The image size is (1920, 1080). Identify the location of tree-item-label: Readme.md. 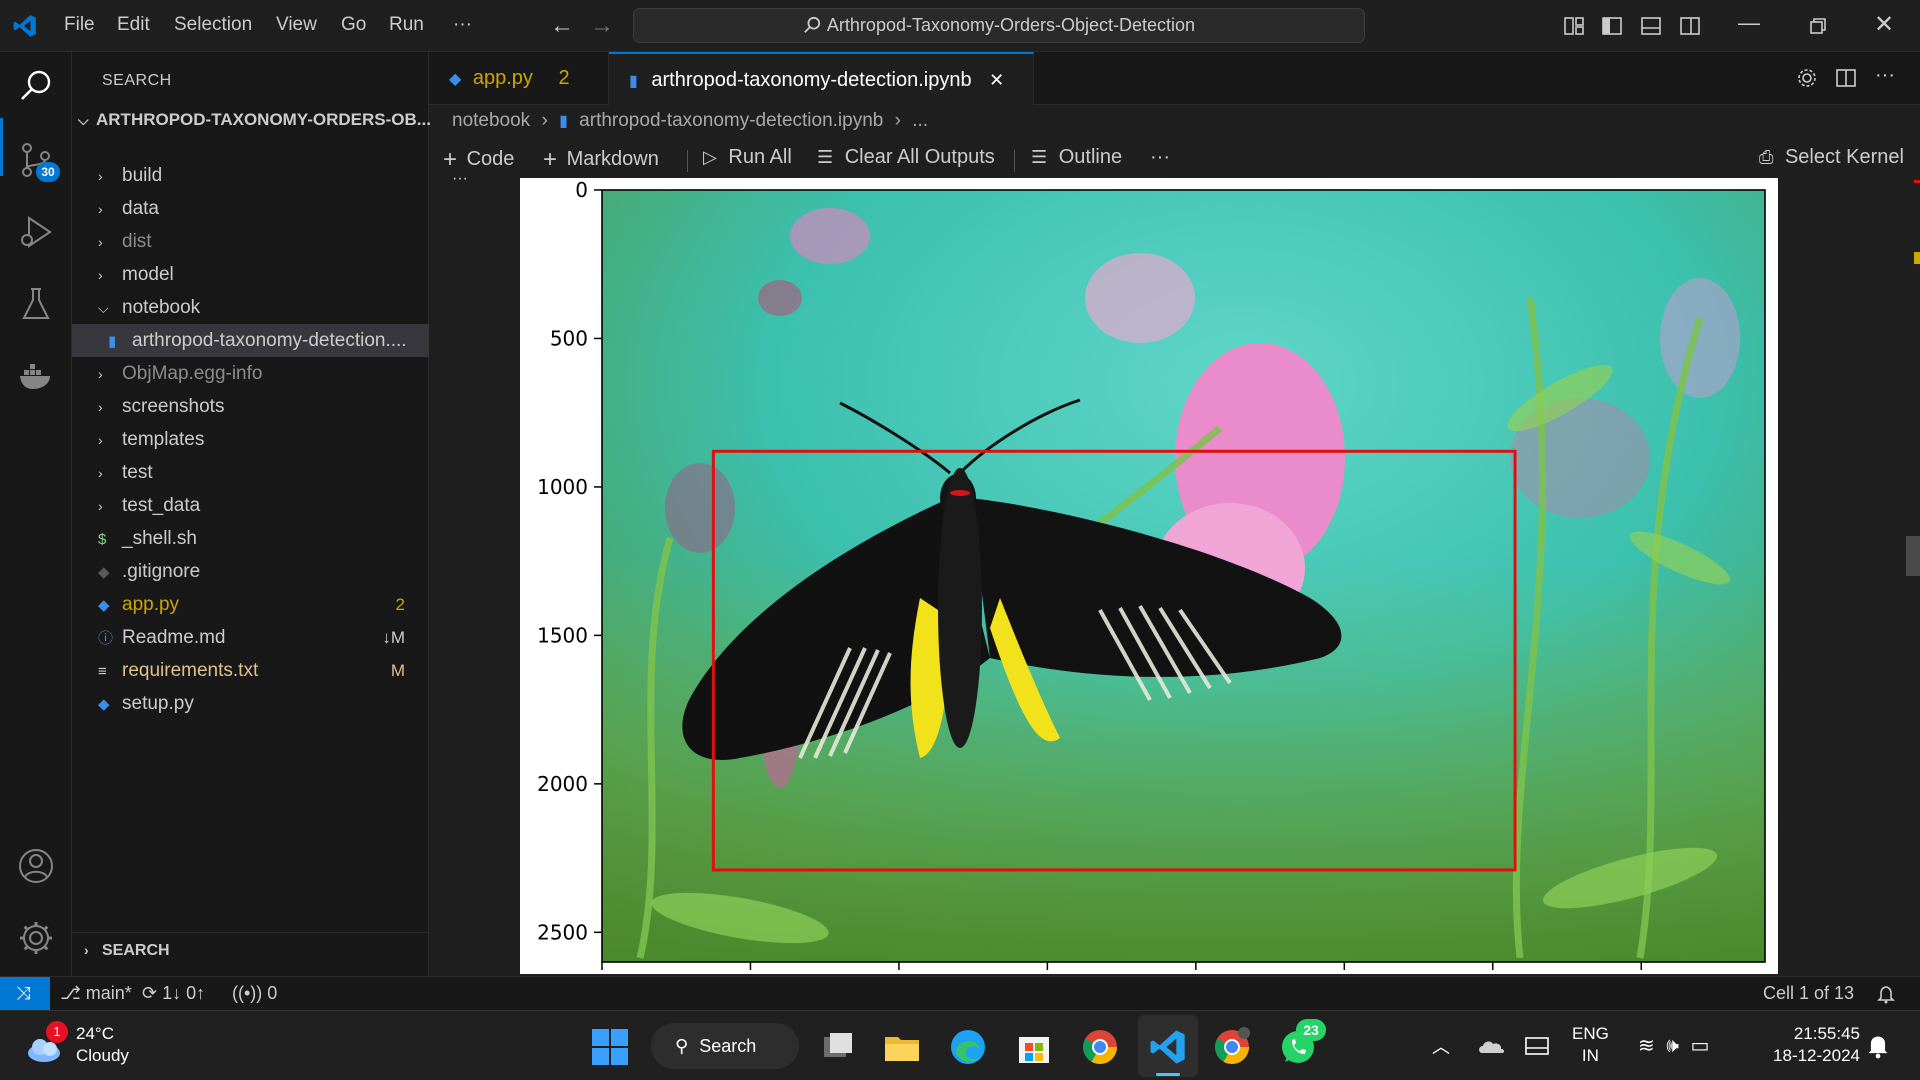
(174, 637).